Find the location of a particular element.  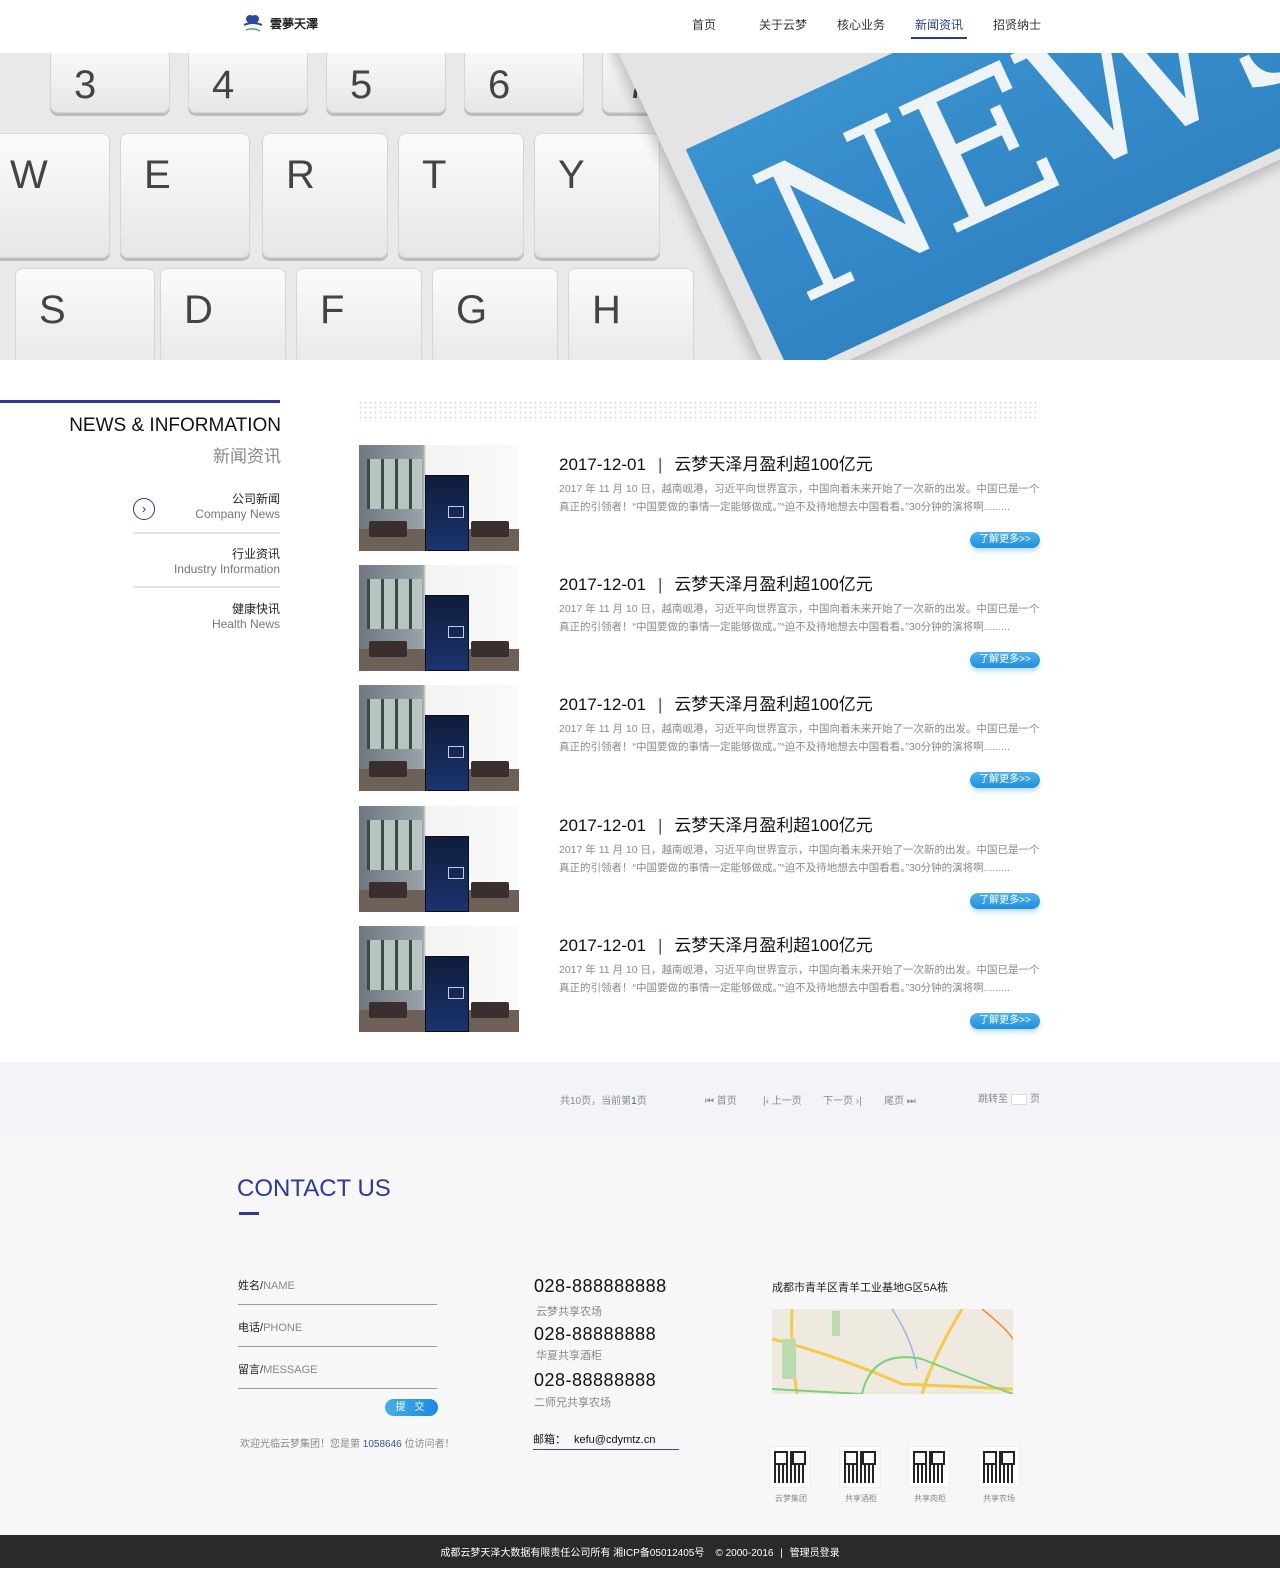

keyboard-key: 5 is located at coordinates (386, 83).